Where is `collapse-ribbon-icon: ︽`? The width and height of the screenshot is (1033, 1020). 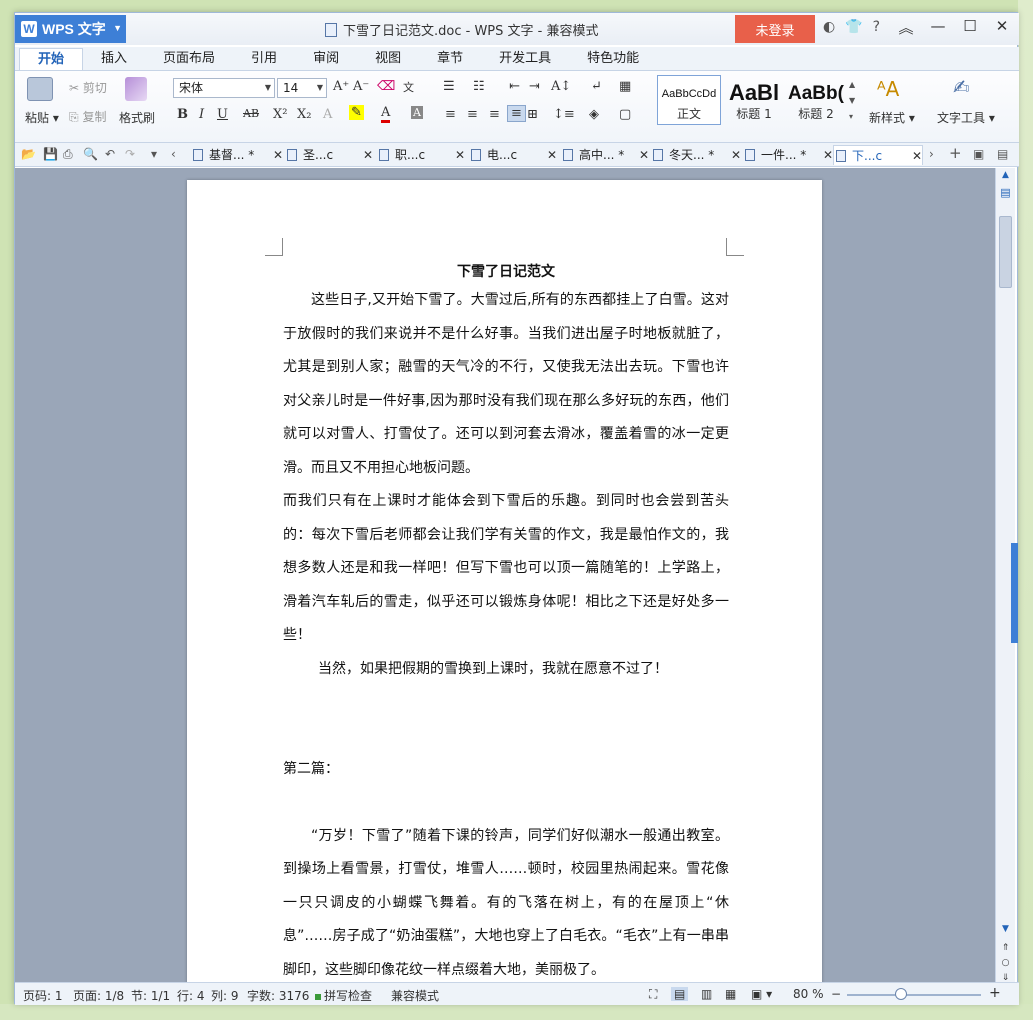 collapse-ribbon-icon: ︽ is located at coordinates (906, 27).